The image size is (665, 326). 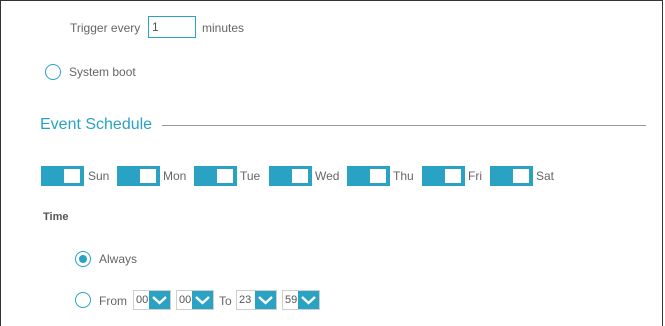 I want to click on day-label-wed: Wed, so click(x=327, y=176).